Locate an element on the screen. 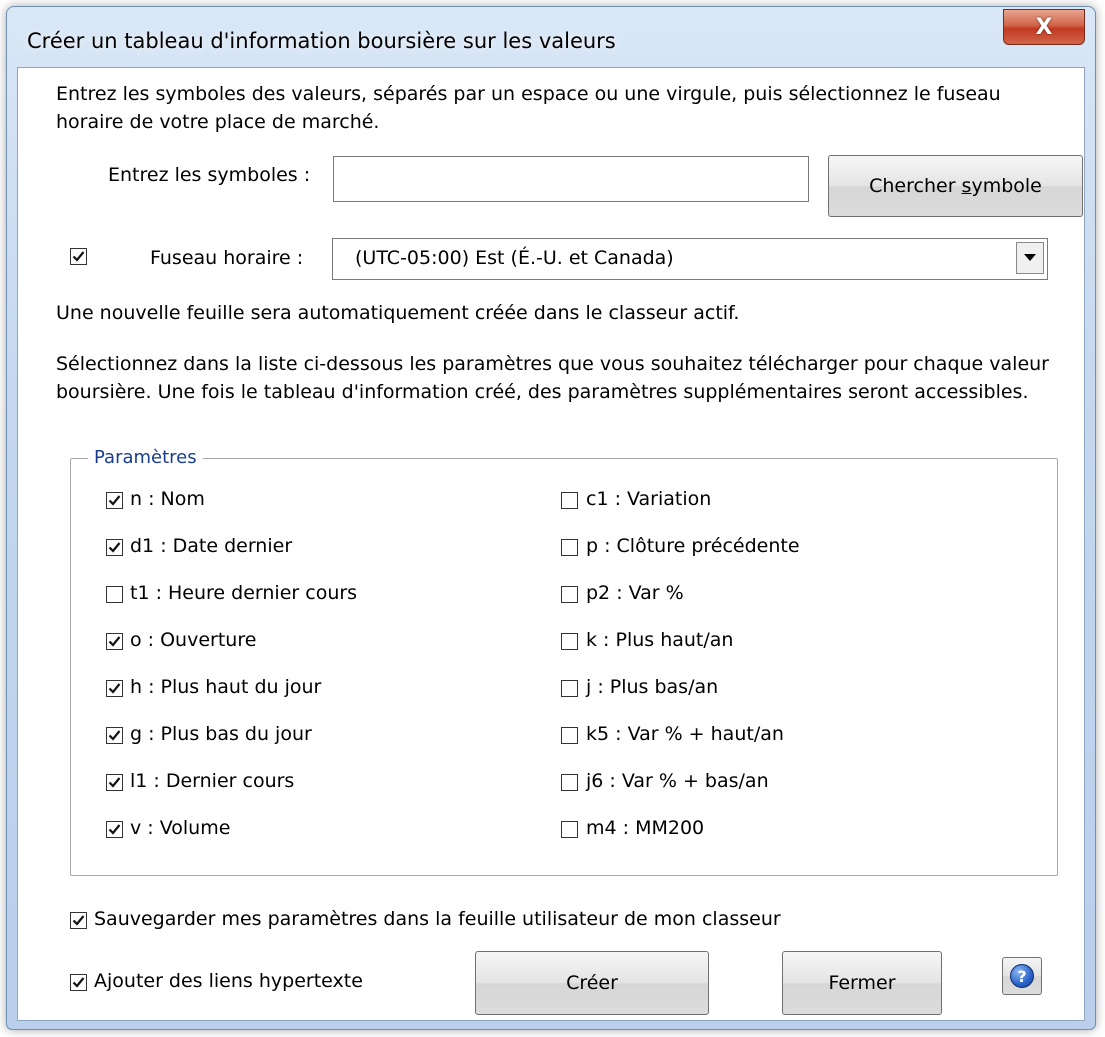  search-symbol-button: Chercher symbole is located at coordinates (955, 186).